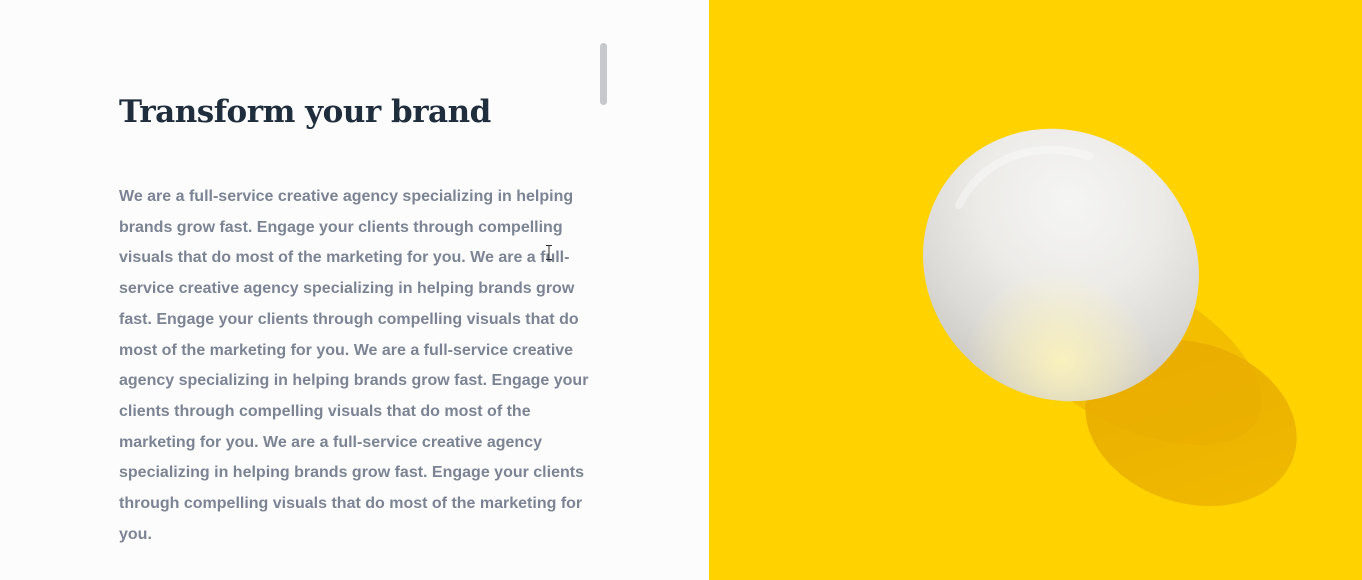 The height and width of the screenshot is (580, 1362). Describe the element at coordinates (305, 112) in the screenshot. I see `page-title: Transform your brand` at that location.